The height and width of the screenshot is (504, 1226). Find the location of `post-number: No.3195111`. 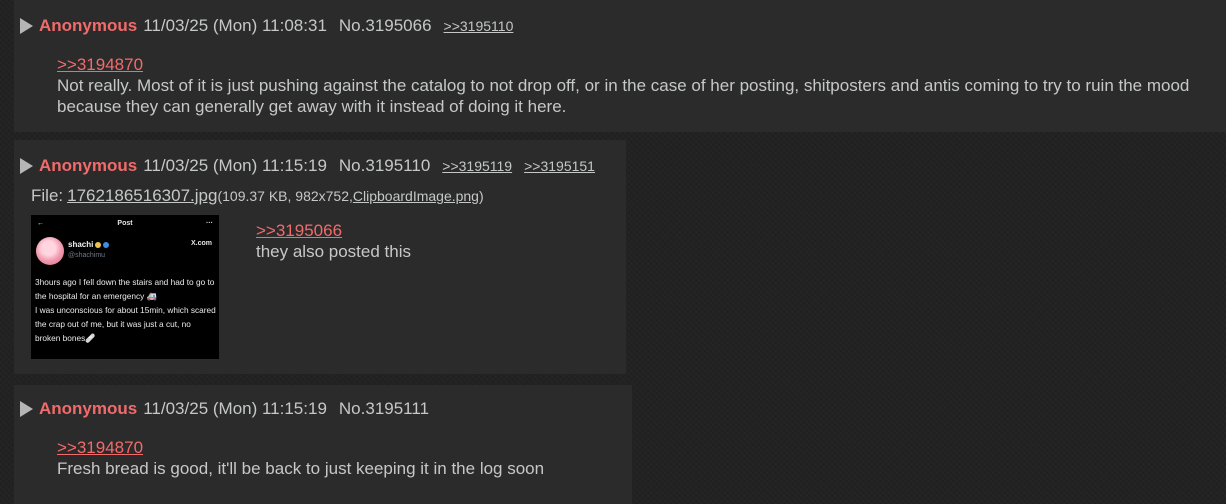

post-number: No.3195111 is located at coordinates (384, 409).